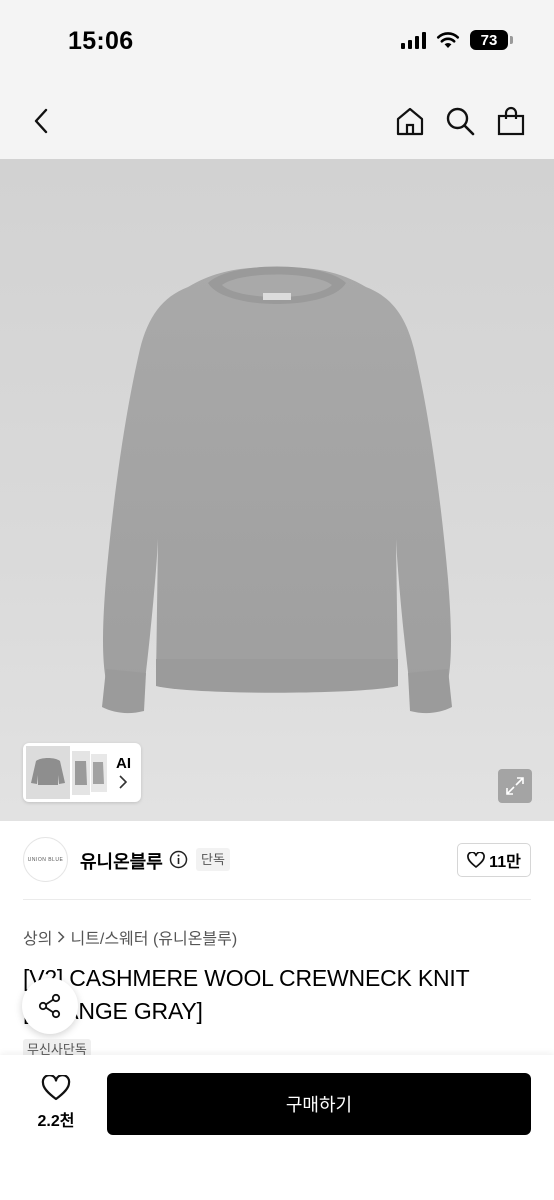 This screenshot has height=1200, width=554. I want to click on ai-thumbnail-strip: AI, so click(82, 772).